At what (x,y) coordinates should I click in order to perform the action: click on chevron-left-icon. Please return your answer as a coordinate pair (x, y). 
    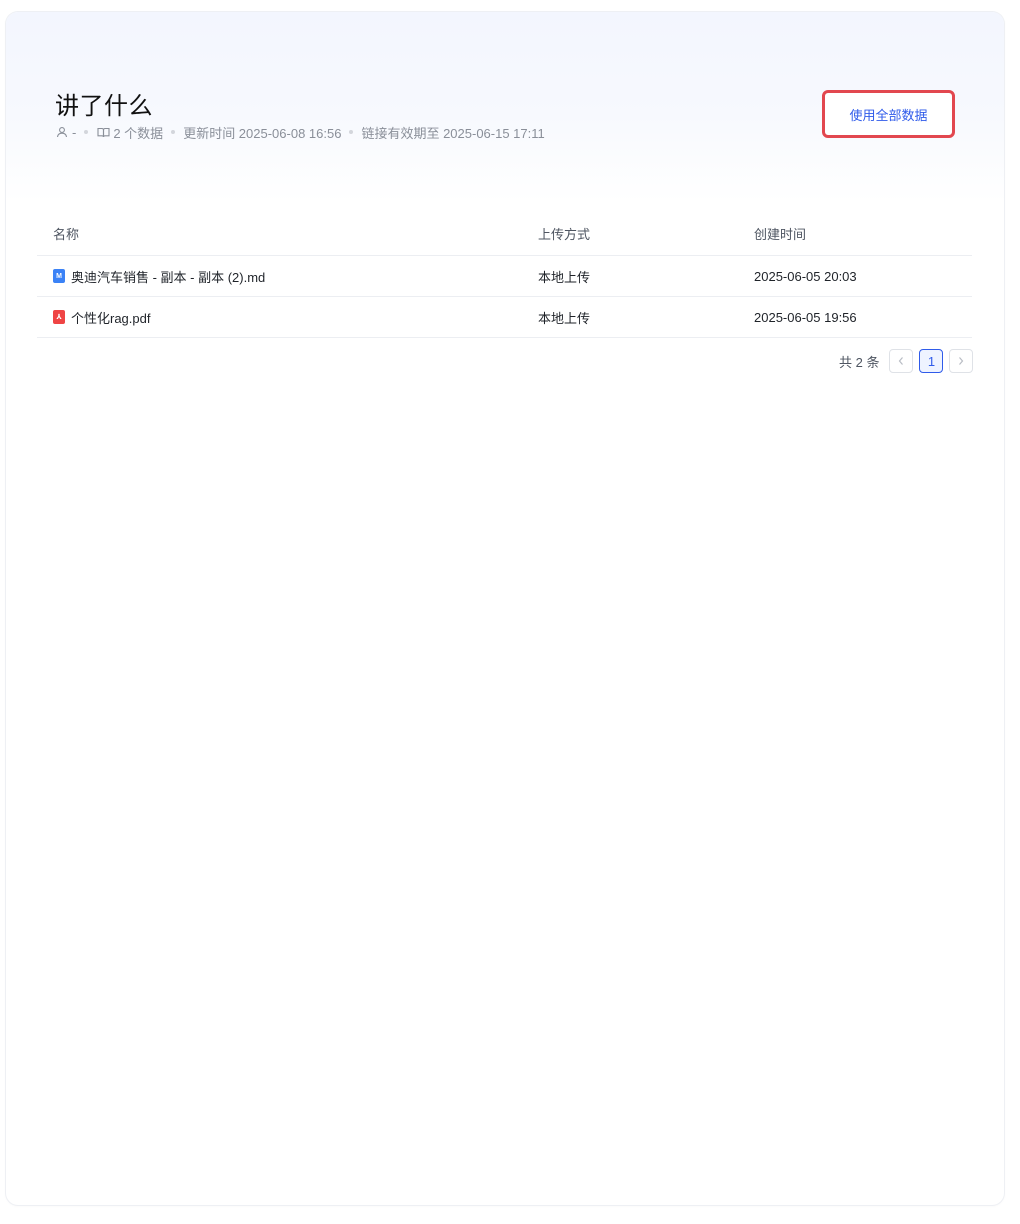
    Looking at the image, I should click on (901, 361).